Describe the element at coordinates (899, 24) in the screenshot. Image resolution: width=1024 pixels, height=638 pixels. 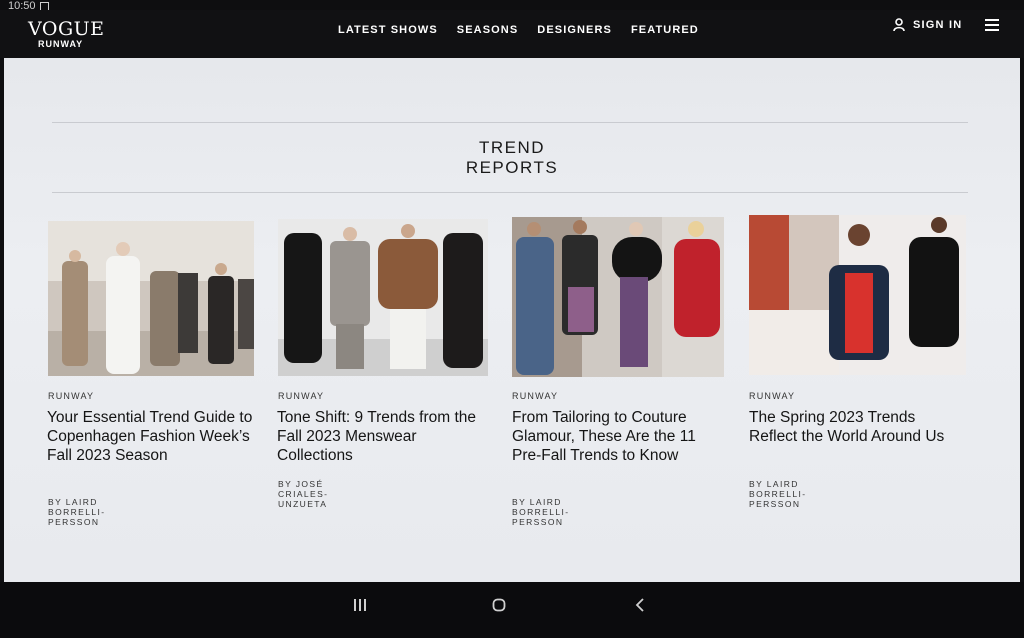
I see `user-icon` at that location.